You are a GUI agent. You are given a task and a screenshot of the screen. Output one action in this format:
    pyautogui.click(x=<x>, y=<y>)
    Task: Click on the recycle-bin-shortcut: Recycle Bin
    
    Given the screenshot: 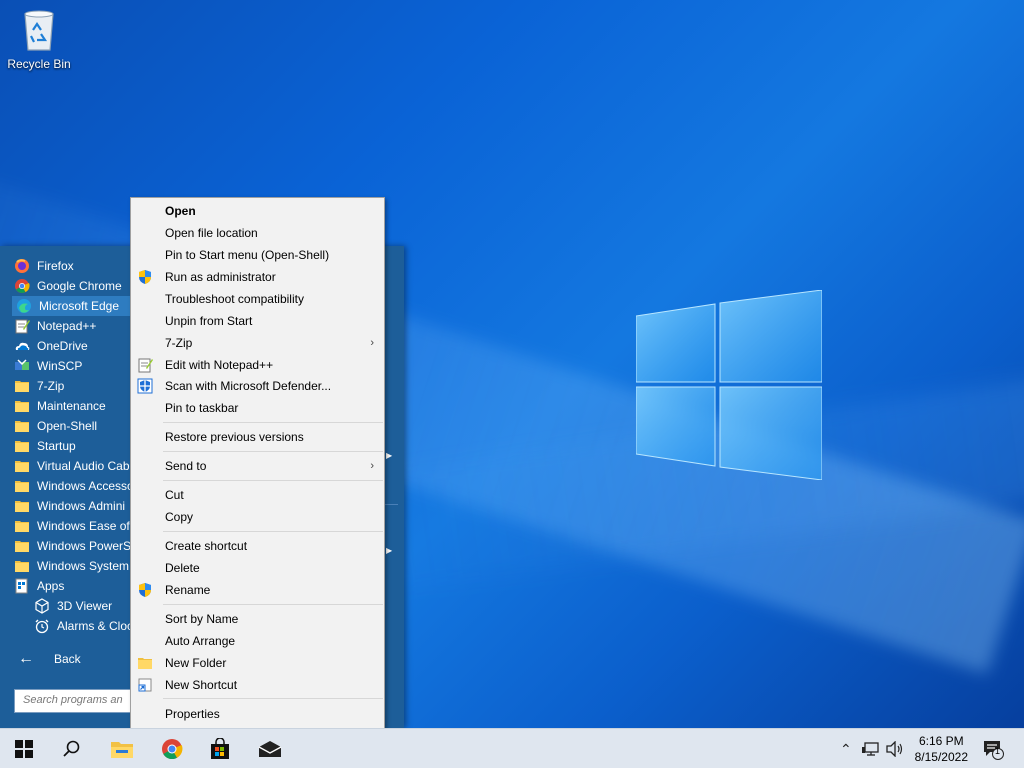 What is the action you would take?
    pyautogui.click(x=39, y=39)
    